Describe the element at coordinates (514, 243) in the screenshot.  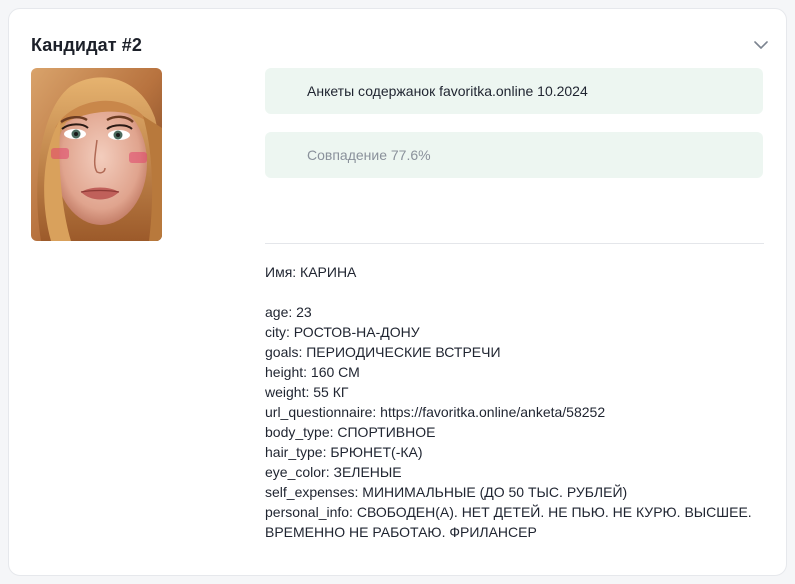
I see `divider` at that location.